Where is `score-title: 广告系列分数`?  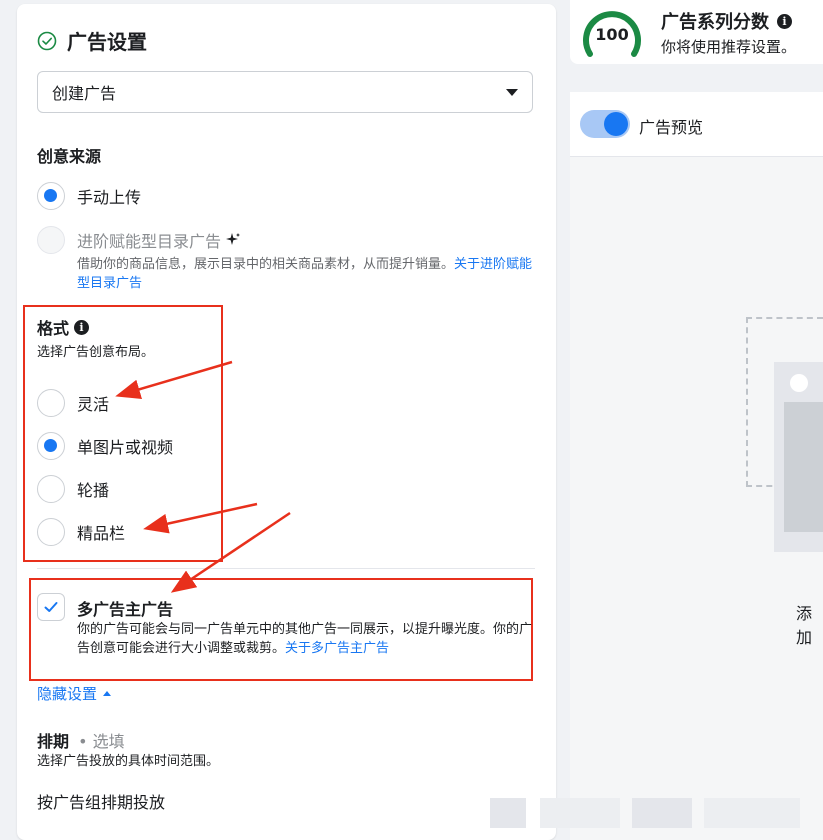
score-title: 广告系列分数 is located at coordinates (715, 22).